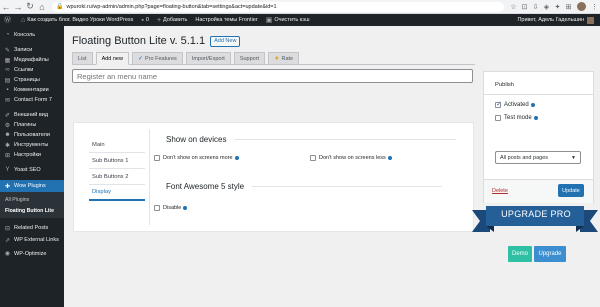  Describe the element at coordinates (269, 20) in the screenshot. I see `cache-icon: ▣` at that location.